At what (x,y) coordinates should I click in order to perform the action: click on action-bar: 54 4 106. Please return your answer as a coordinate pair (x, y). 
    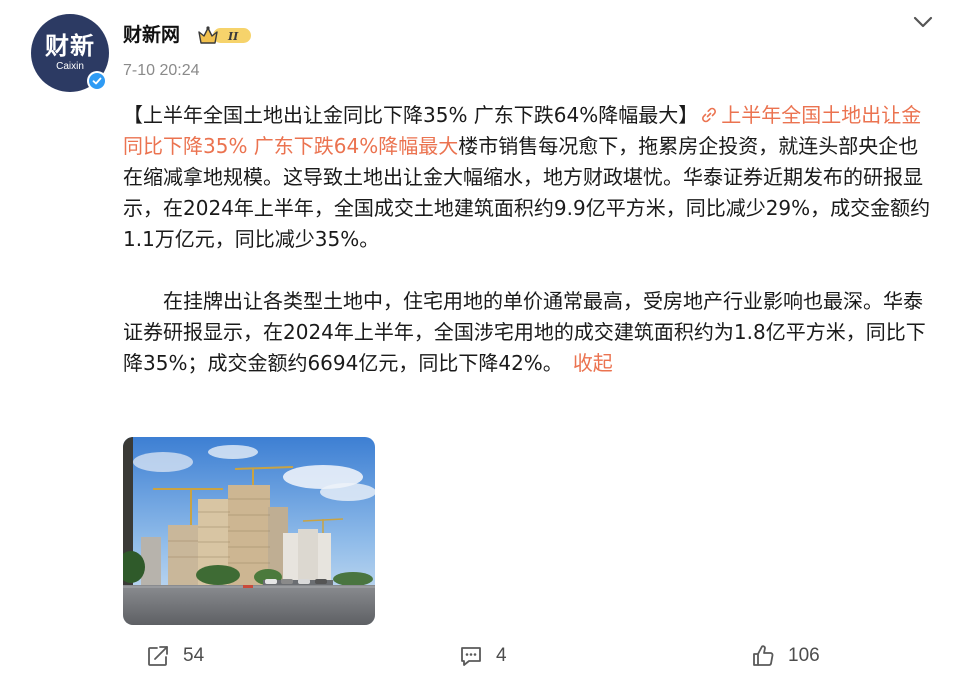
    Looking at the image, I should click on (484, 656).